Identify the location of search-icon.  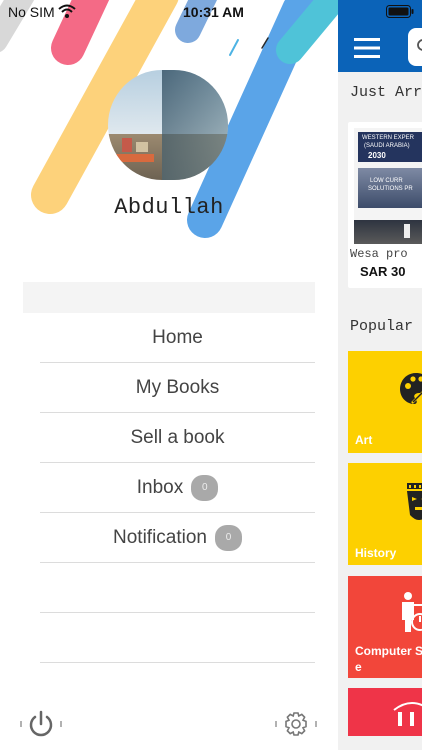
(419, 45).